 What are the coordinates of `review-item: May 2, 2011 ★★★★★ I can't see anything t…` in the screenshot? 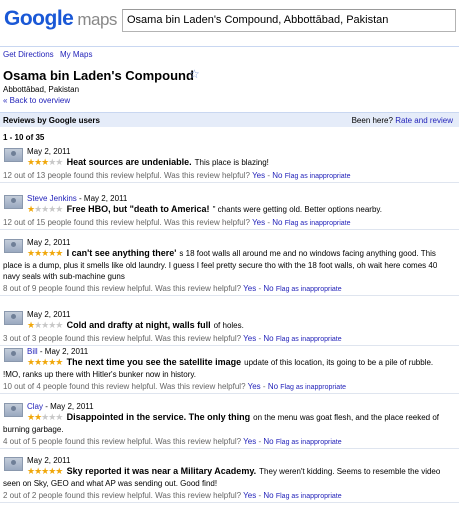 It's located at (229, 266).